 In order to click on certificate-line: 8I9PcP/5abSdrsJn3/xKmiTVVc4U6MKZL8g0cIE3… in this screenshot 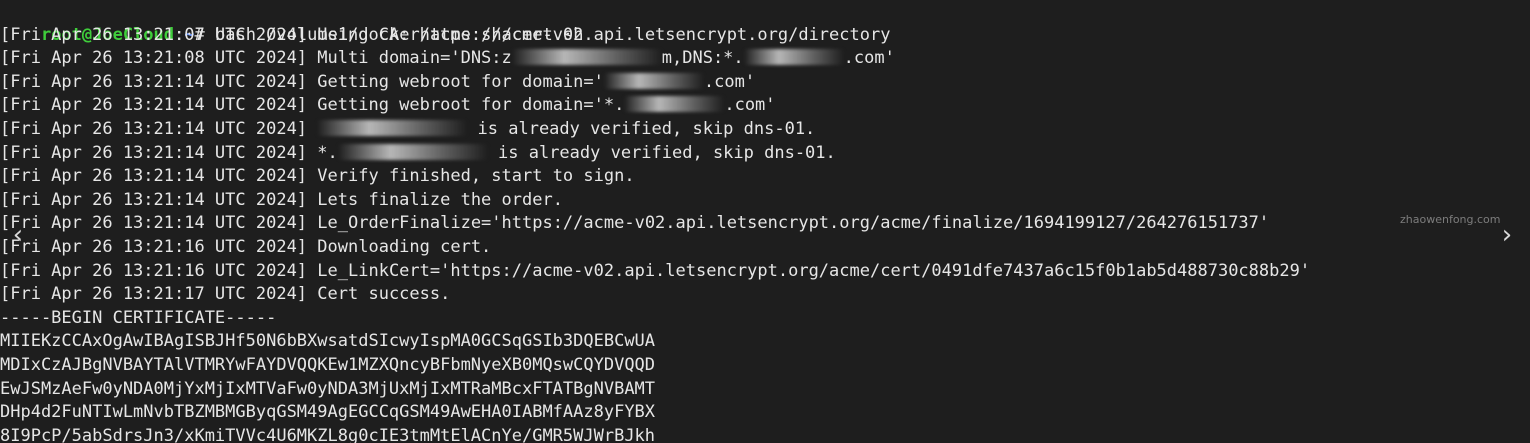, I will do `click(328, 434)`.